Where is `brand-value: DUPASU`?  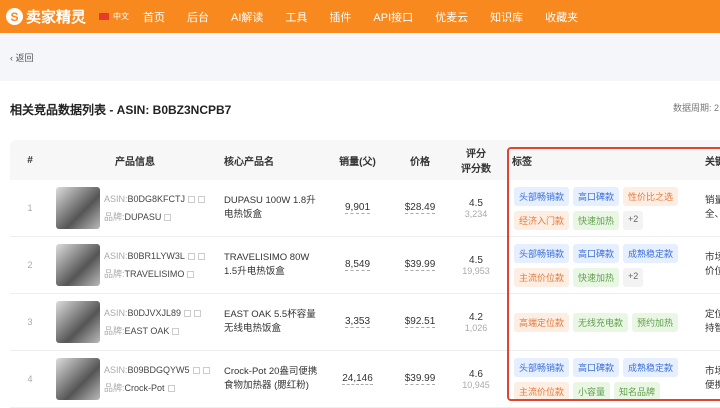 brand-value: DUPASU is located at coordinates (143, 217).